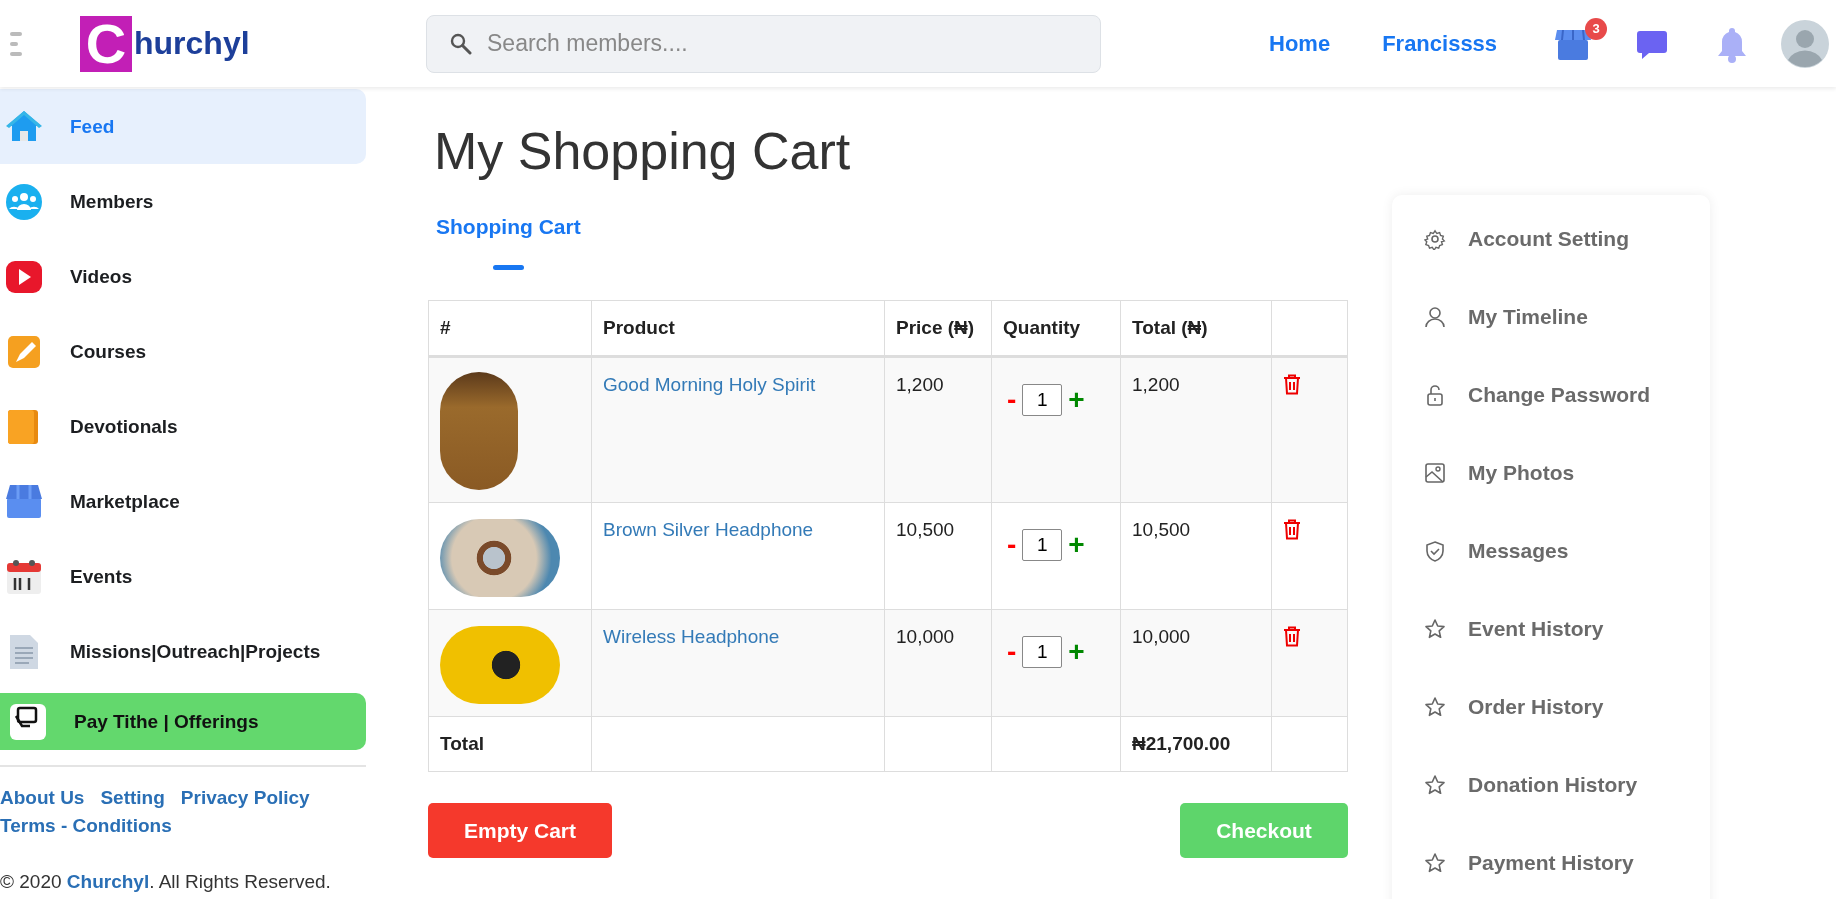 This screenshot has height=899, width=1836. I want to click on price-text: 10,000, so click(925, 636).